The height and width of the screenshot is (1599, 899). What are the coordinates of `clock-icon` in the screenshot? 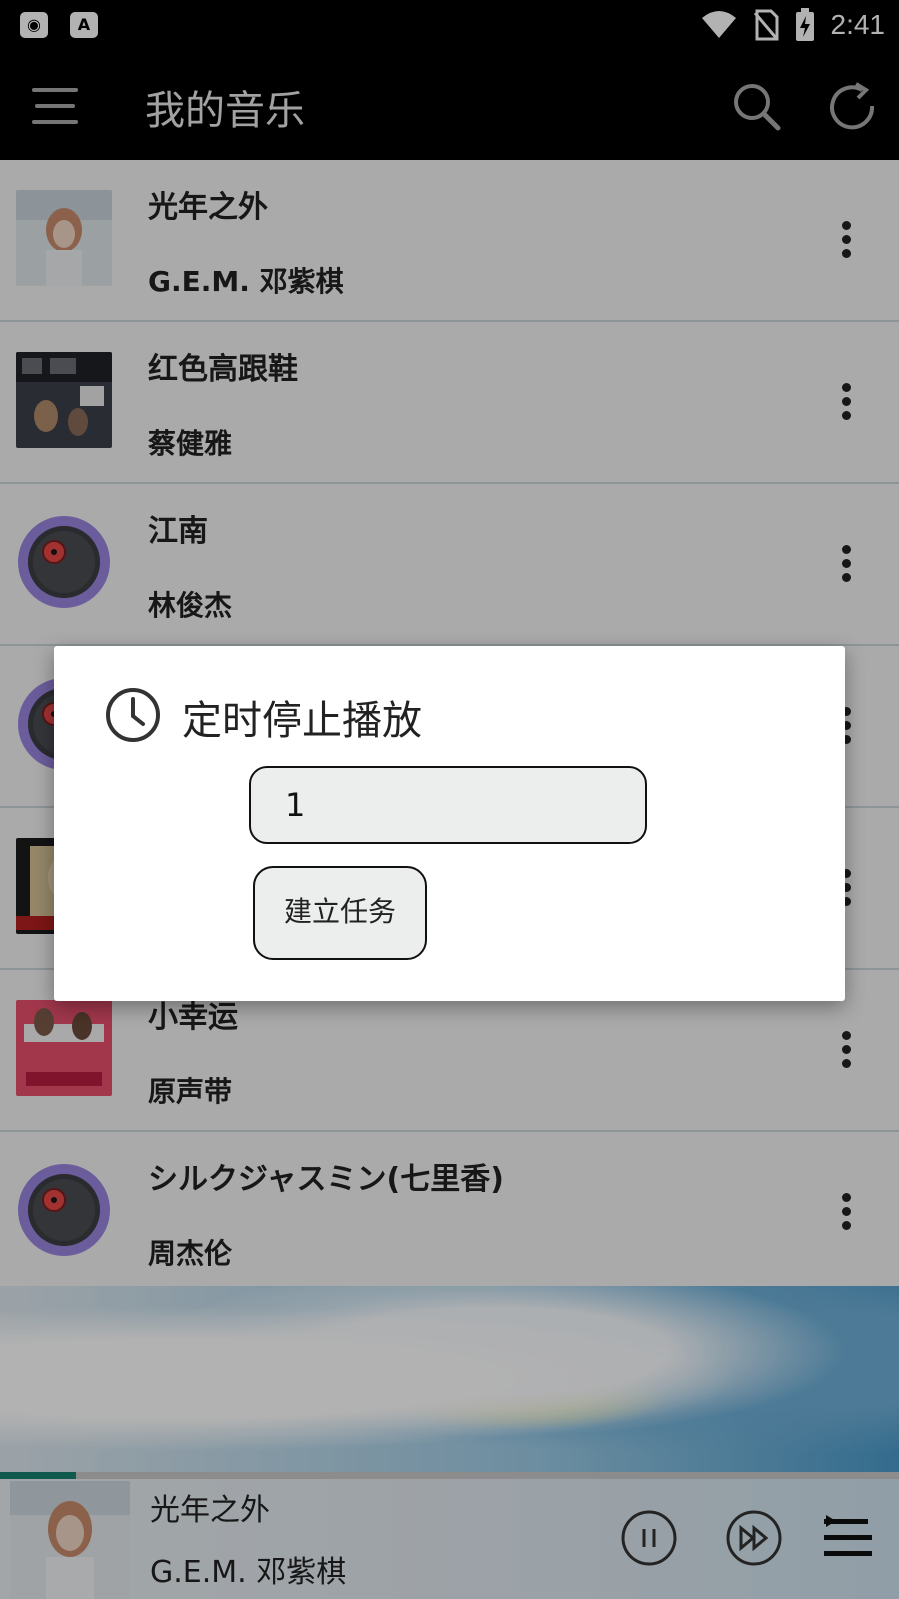 It's located at (133, 715).